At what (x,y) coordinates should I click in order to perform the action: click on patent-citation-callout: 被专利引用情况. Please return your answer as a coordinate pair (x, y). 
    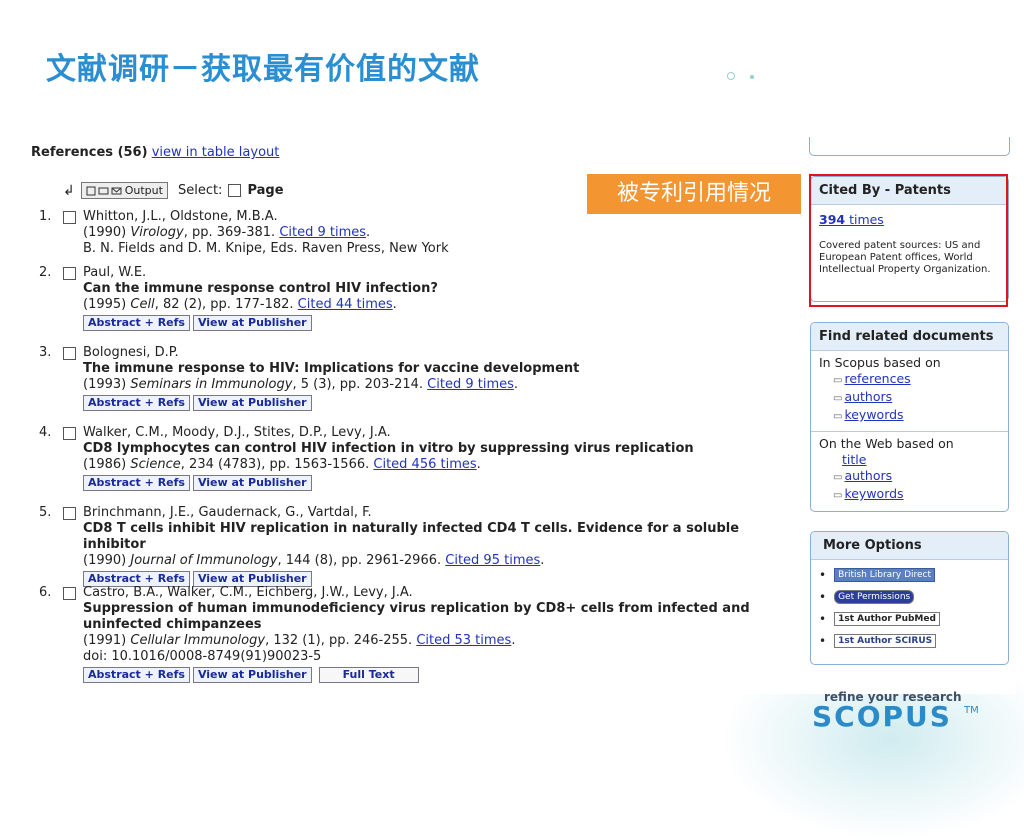
    Looking at the image, I should click on (694, 194).